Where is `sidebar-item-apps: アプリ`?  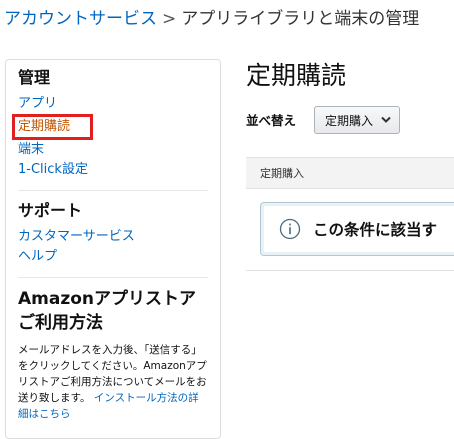
sidebar-item-apps: アプリ is located at coordinates (113, 104).